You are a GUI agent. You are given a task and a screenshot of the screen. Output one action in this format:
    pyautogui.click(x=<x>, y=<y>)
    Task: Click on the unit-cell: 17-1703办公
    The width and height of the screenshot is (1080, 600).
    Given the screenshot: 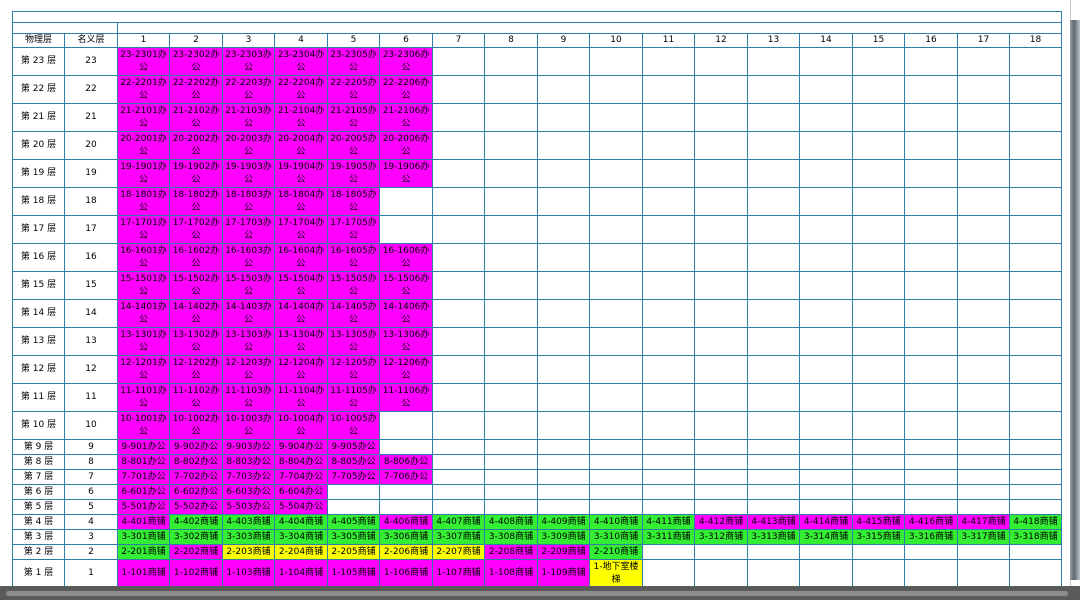 What is the action you would take?
    pyautogui.click(x=248, y=229)
    